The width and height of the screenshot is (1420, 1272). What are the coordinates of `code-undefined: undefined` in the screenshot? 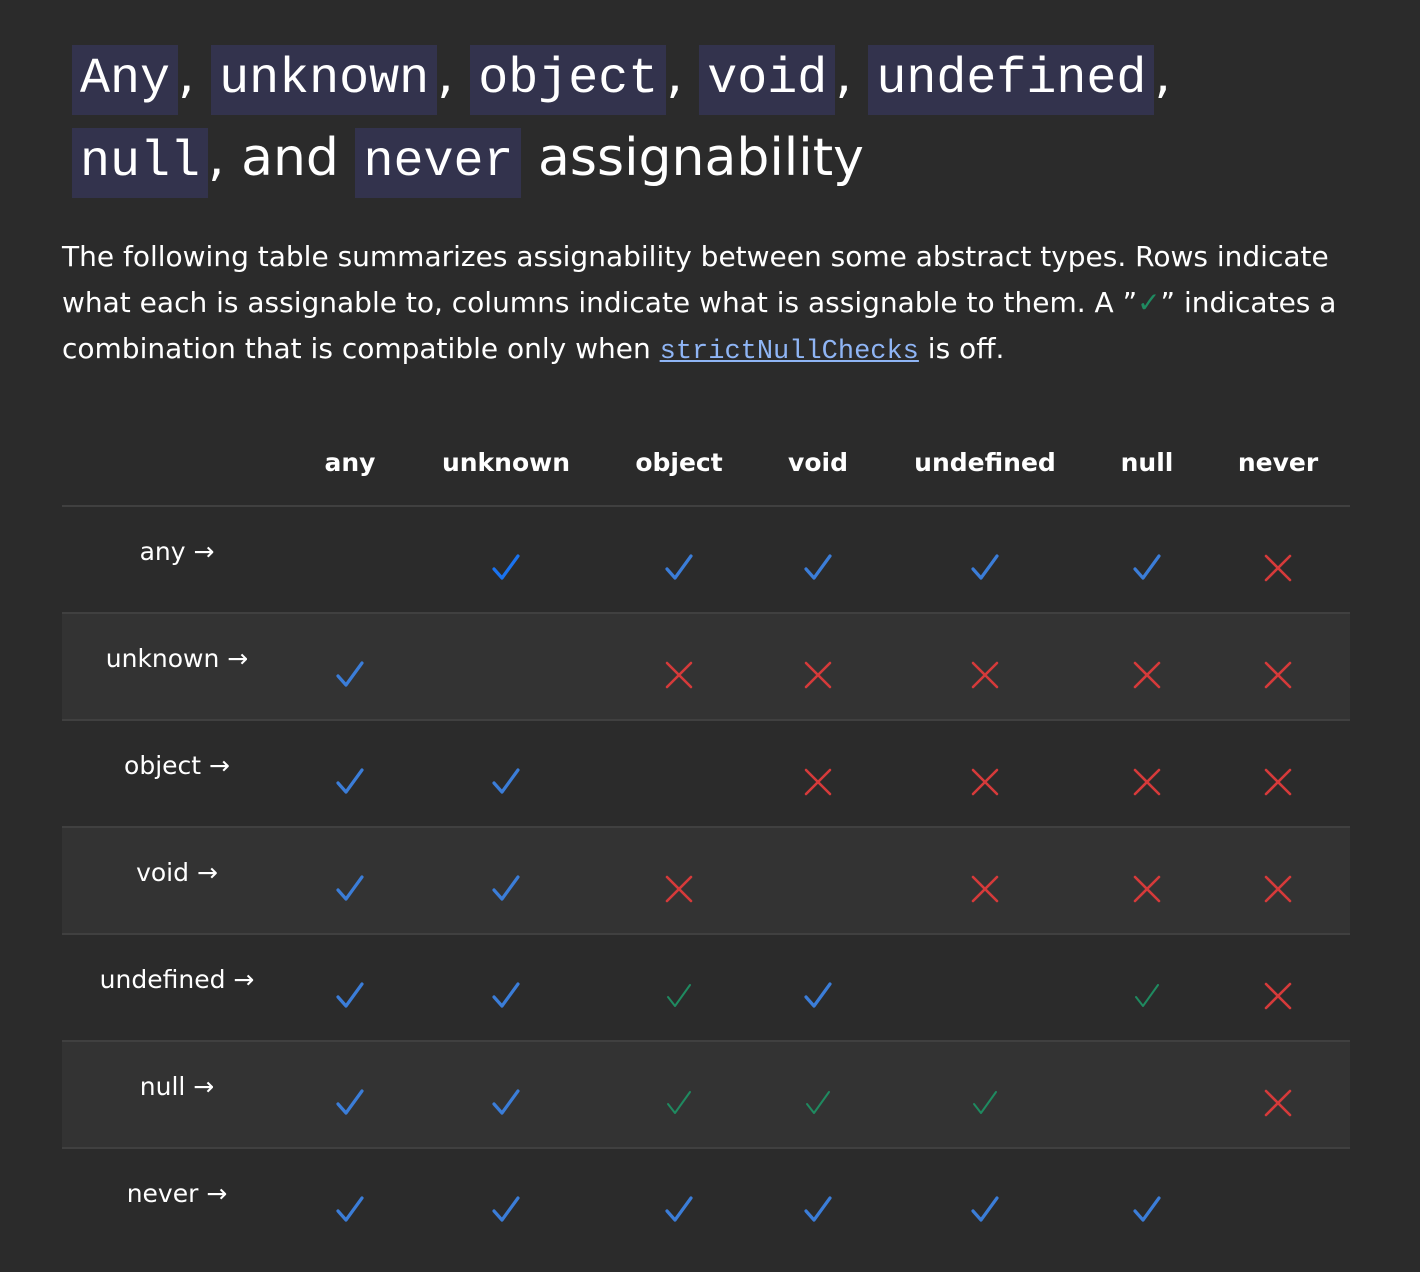 It's located at (1011, 80).